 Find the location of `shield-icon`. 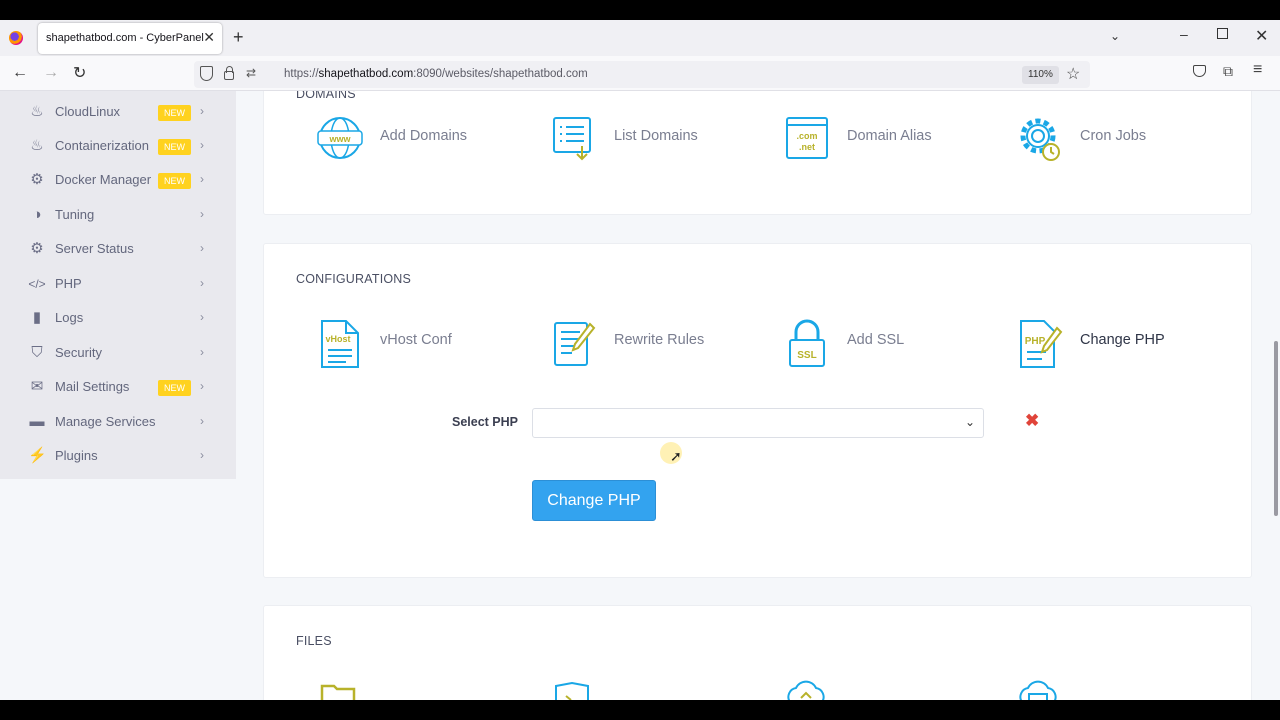

shield-icon is located at coordinates (206, 73).